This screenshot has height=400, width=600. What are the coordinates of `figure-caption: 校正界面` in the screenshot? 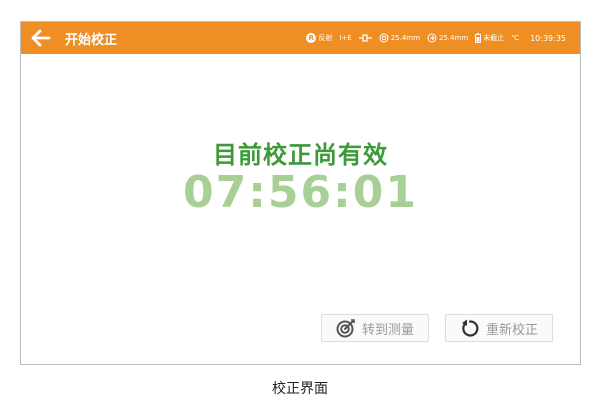 It's located at (300, 389).